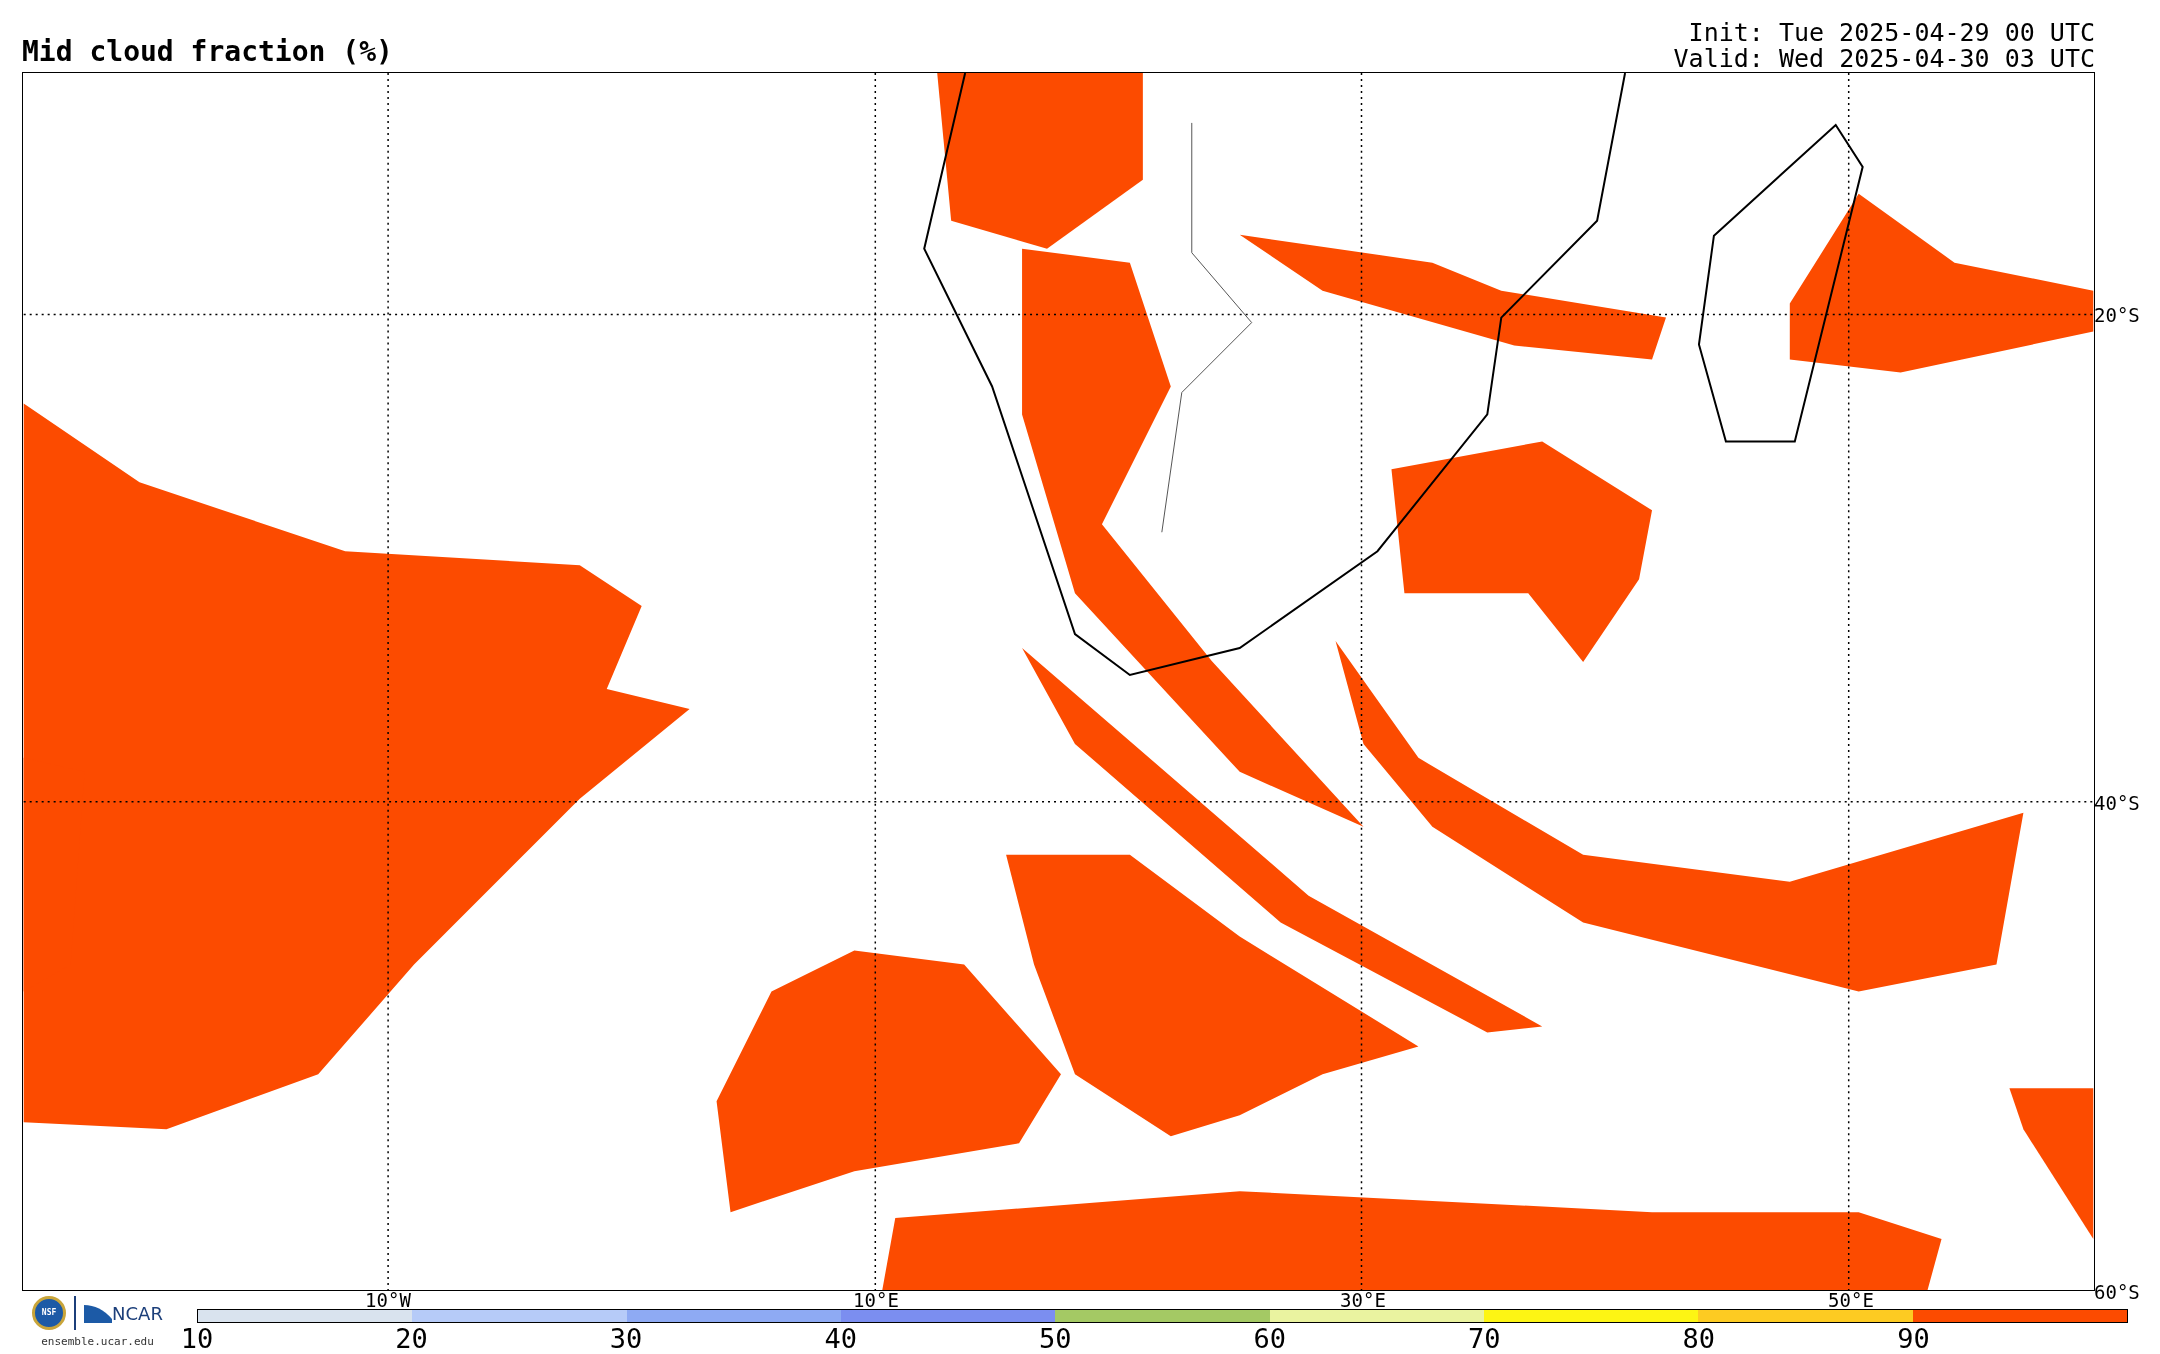  Describe the element at coordinates (2117, 803) in the screenshot. I see `latitude-label: 40°S` at that location.